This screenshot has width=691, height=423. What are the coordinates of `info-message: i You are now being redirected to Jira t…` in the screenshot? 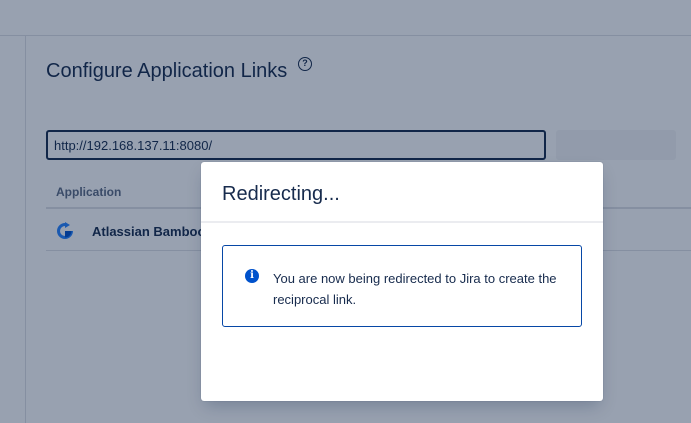 It's located at (402, 286).